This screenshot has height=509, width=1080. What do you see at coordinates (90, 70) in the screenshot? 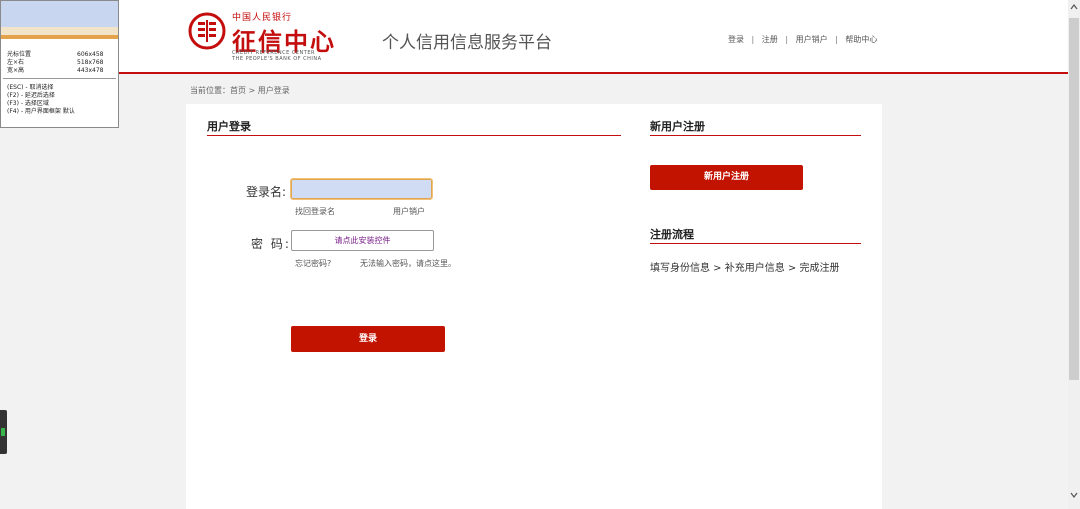
I see `width-height-value: 443x478` at bounding box center [90, 70].